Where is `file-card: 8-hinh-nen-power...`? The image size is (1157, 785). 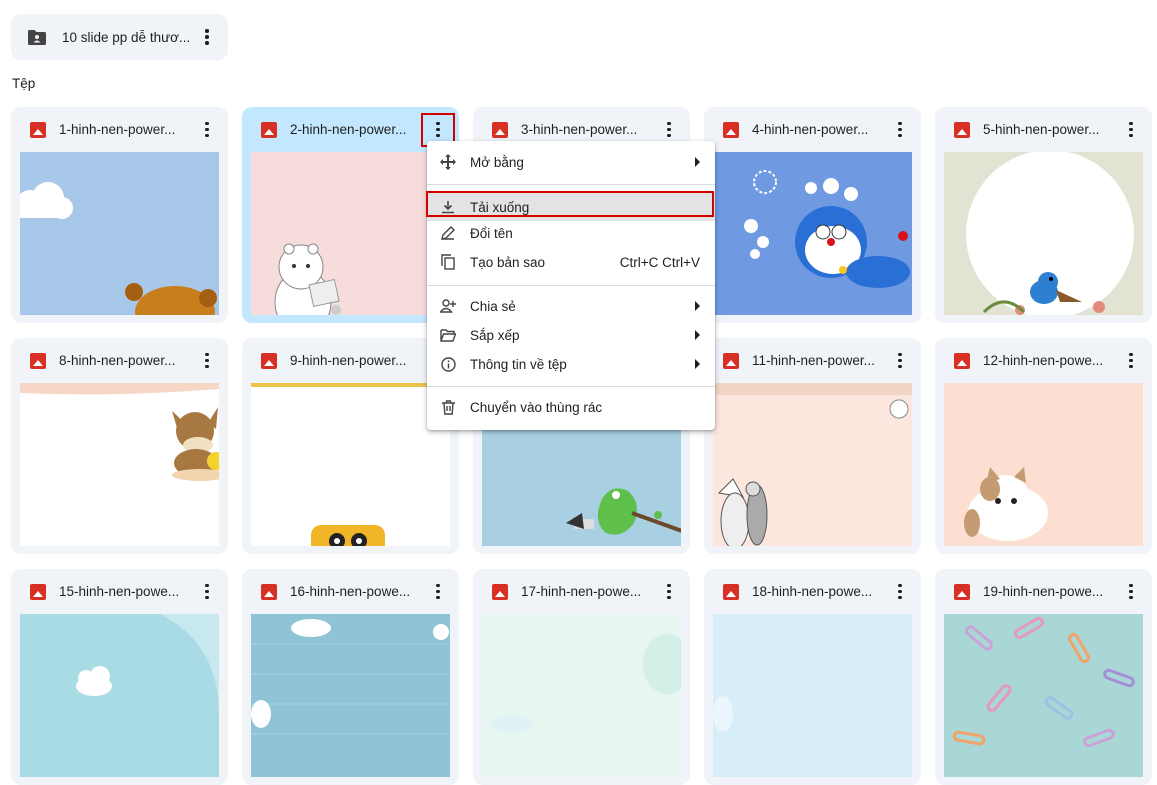
file-card: 8-hinh-nen-power... is located at coordinates (119, 446).